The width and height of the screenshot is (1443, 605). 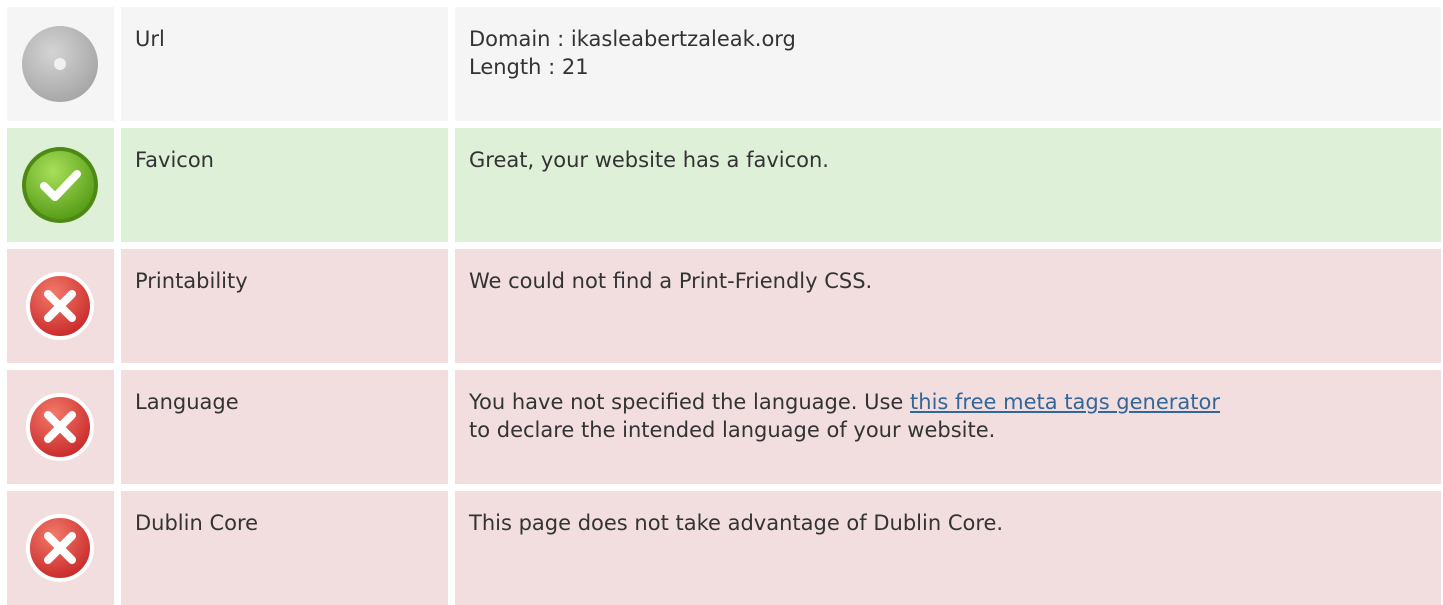 I want to click on check-circle-icon, so click(x=60, y=185).